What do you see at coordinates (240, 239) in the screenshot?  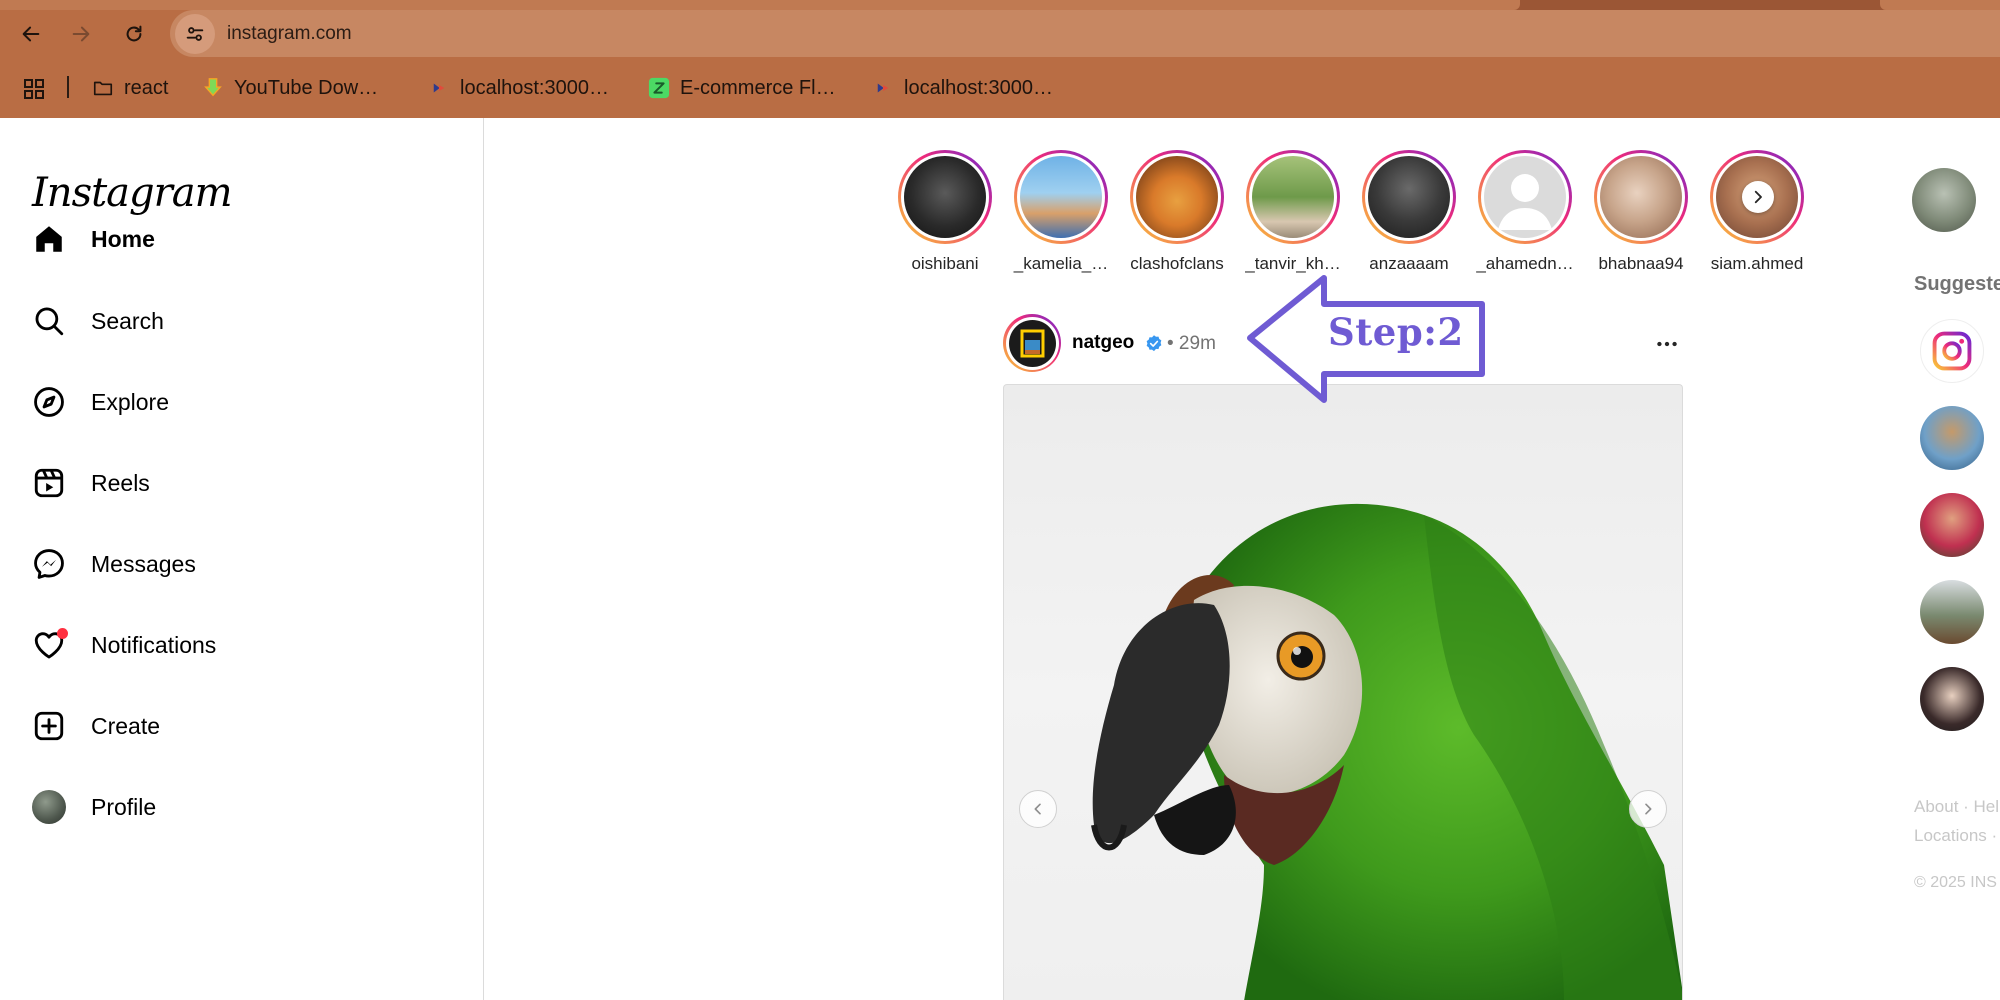 I see `sidebar-item-home: Home` at bounding box center [240, 239].